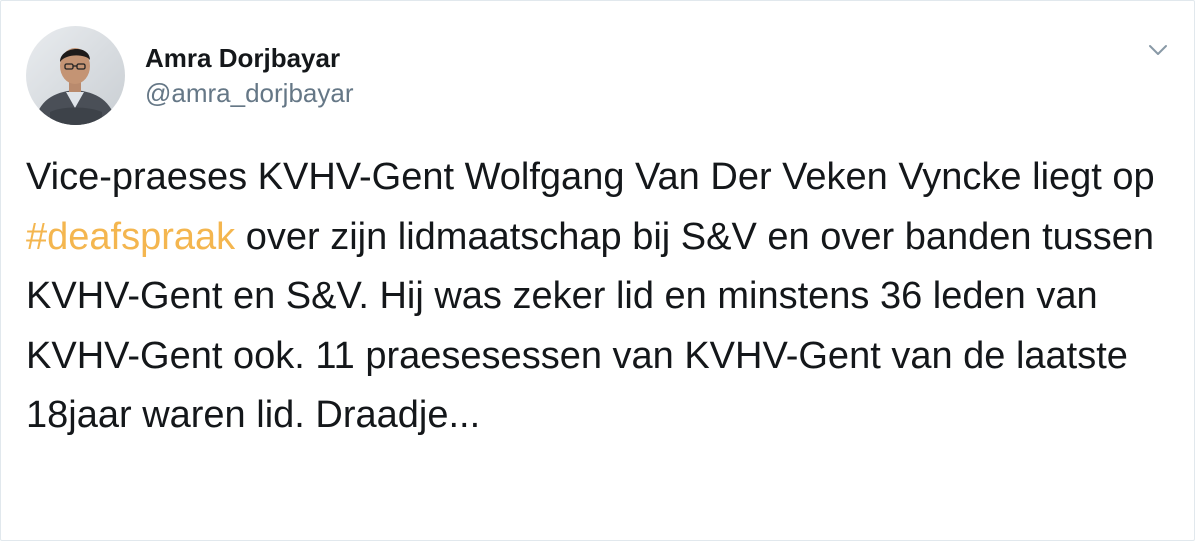 The height and width of the screenshot is (544, 1198). What do you see at coordinates (130, 237) in the screenshot?
I see `hashtag-link: #deafspraak` at bounding box center [130, 237].